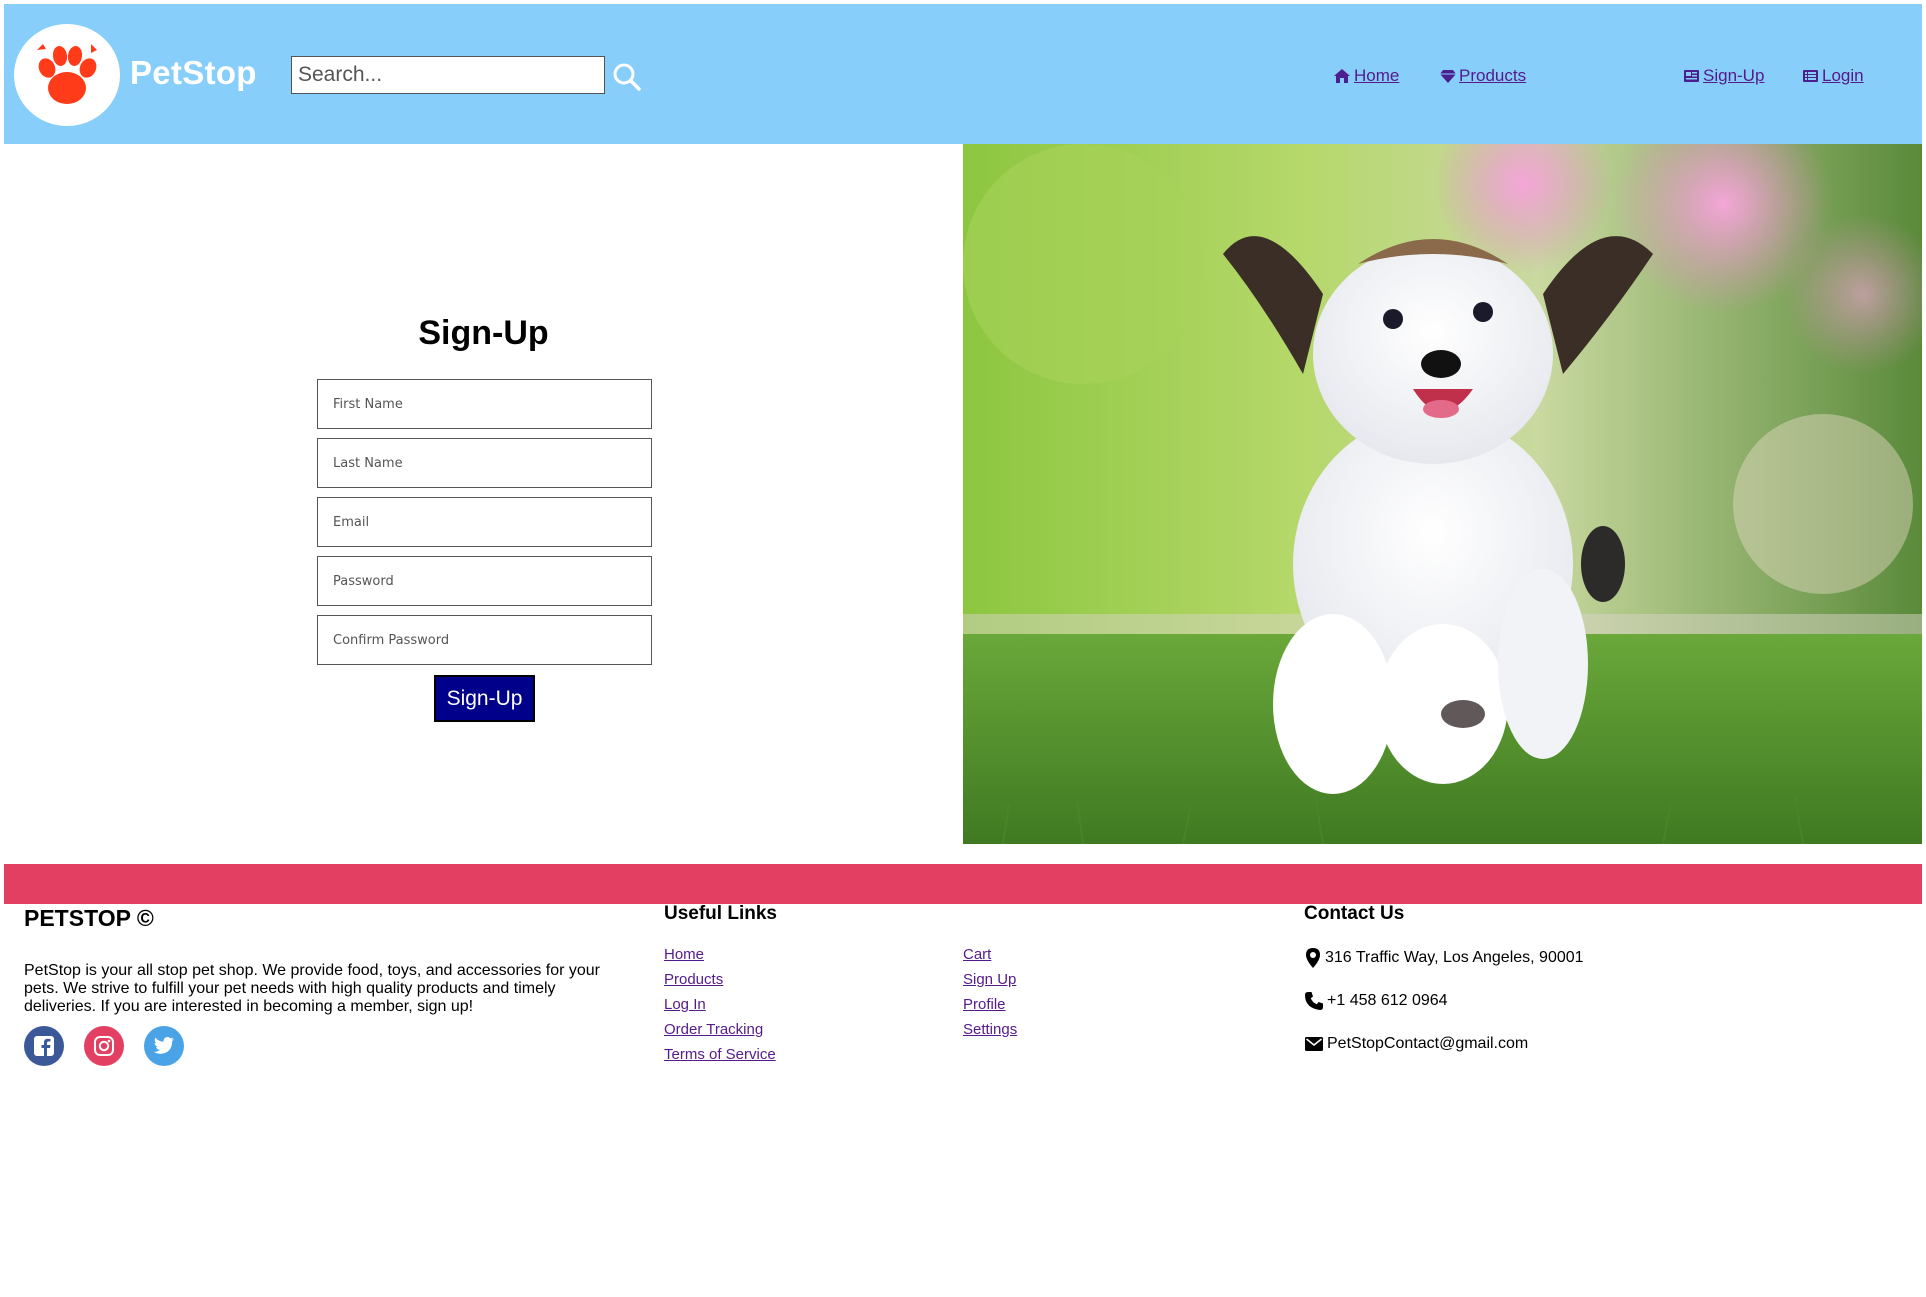 Image resolution: width=1926 pixels, height=1297 pixels. What do you see at coordinates (484, 581) in the screenshot?
I see `password-field` at bounding box center [484, 581].